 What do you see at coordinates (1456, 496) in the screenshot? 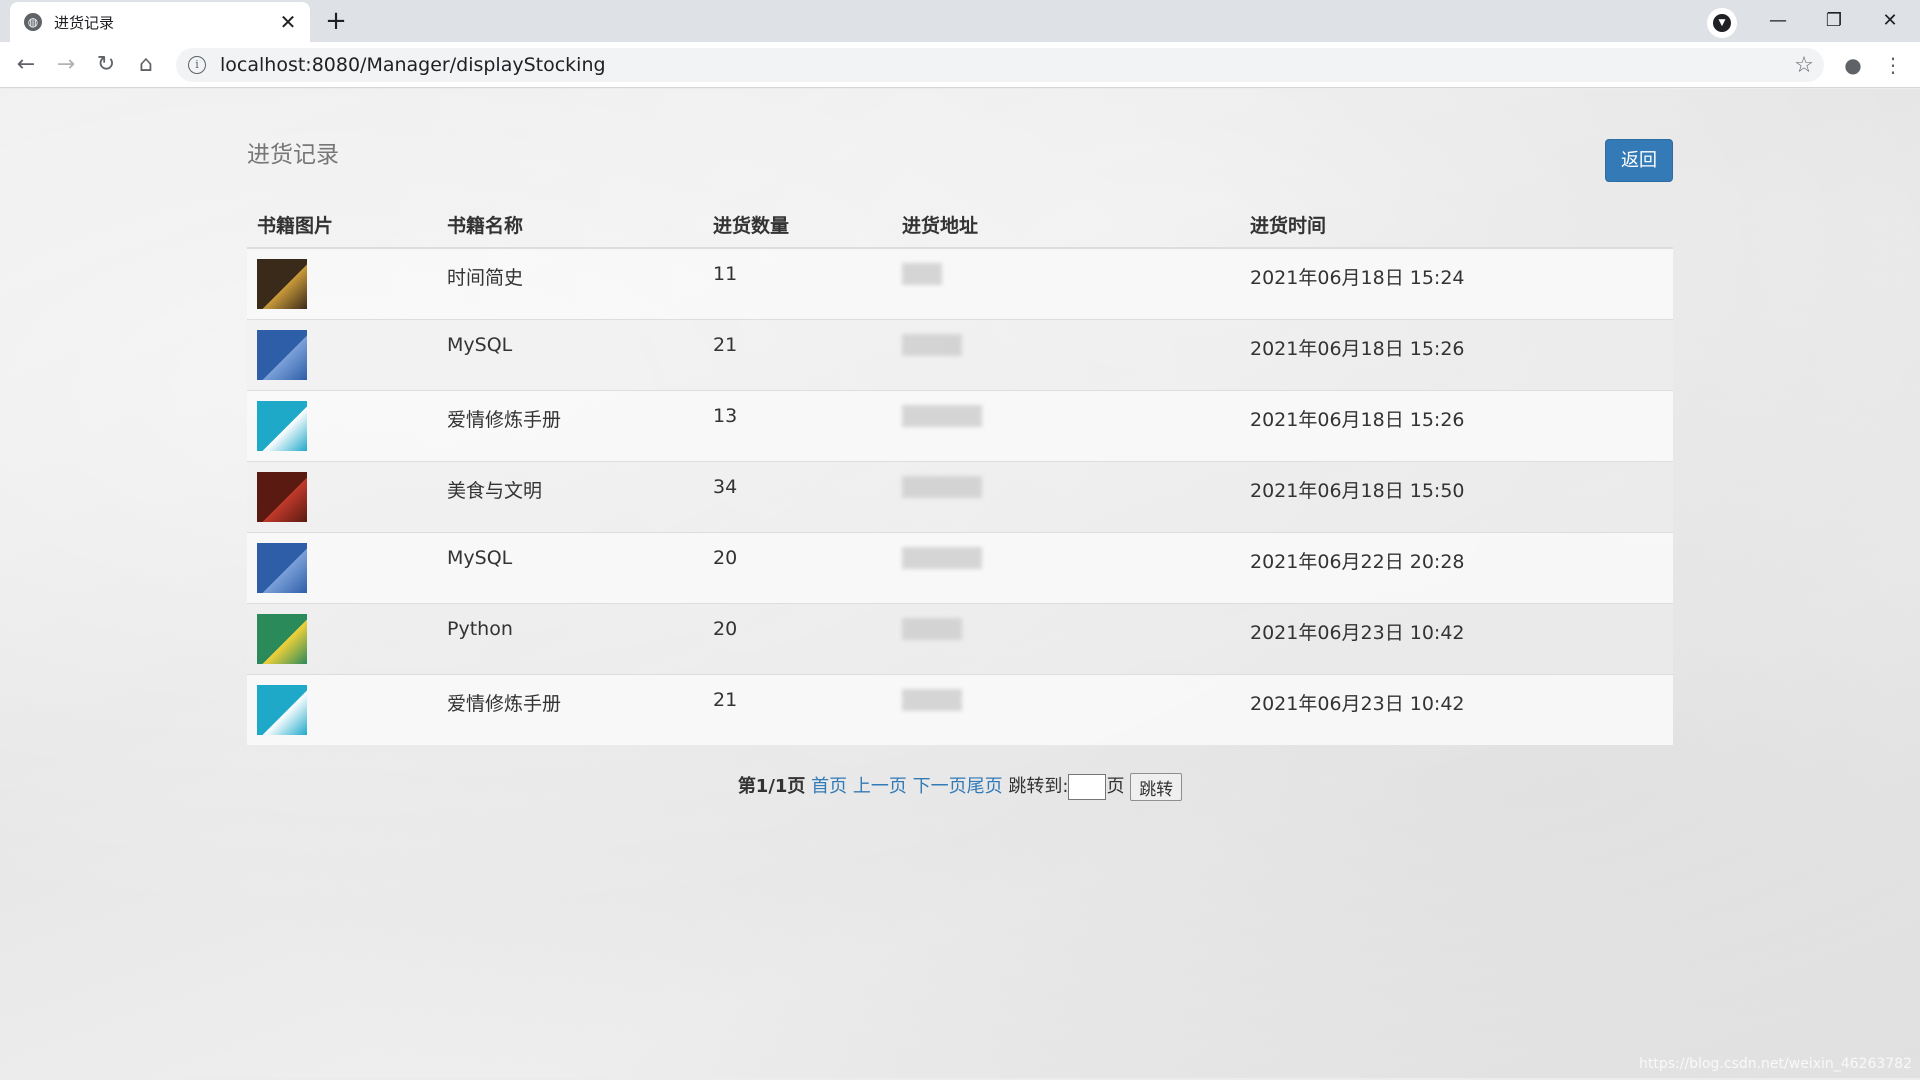
I see `stock-time: 2021年06月18日 15:50` at bounding box center [1456, 496].